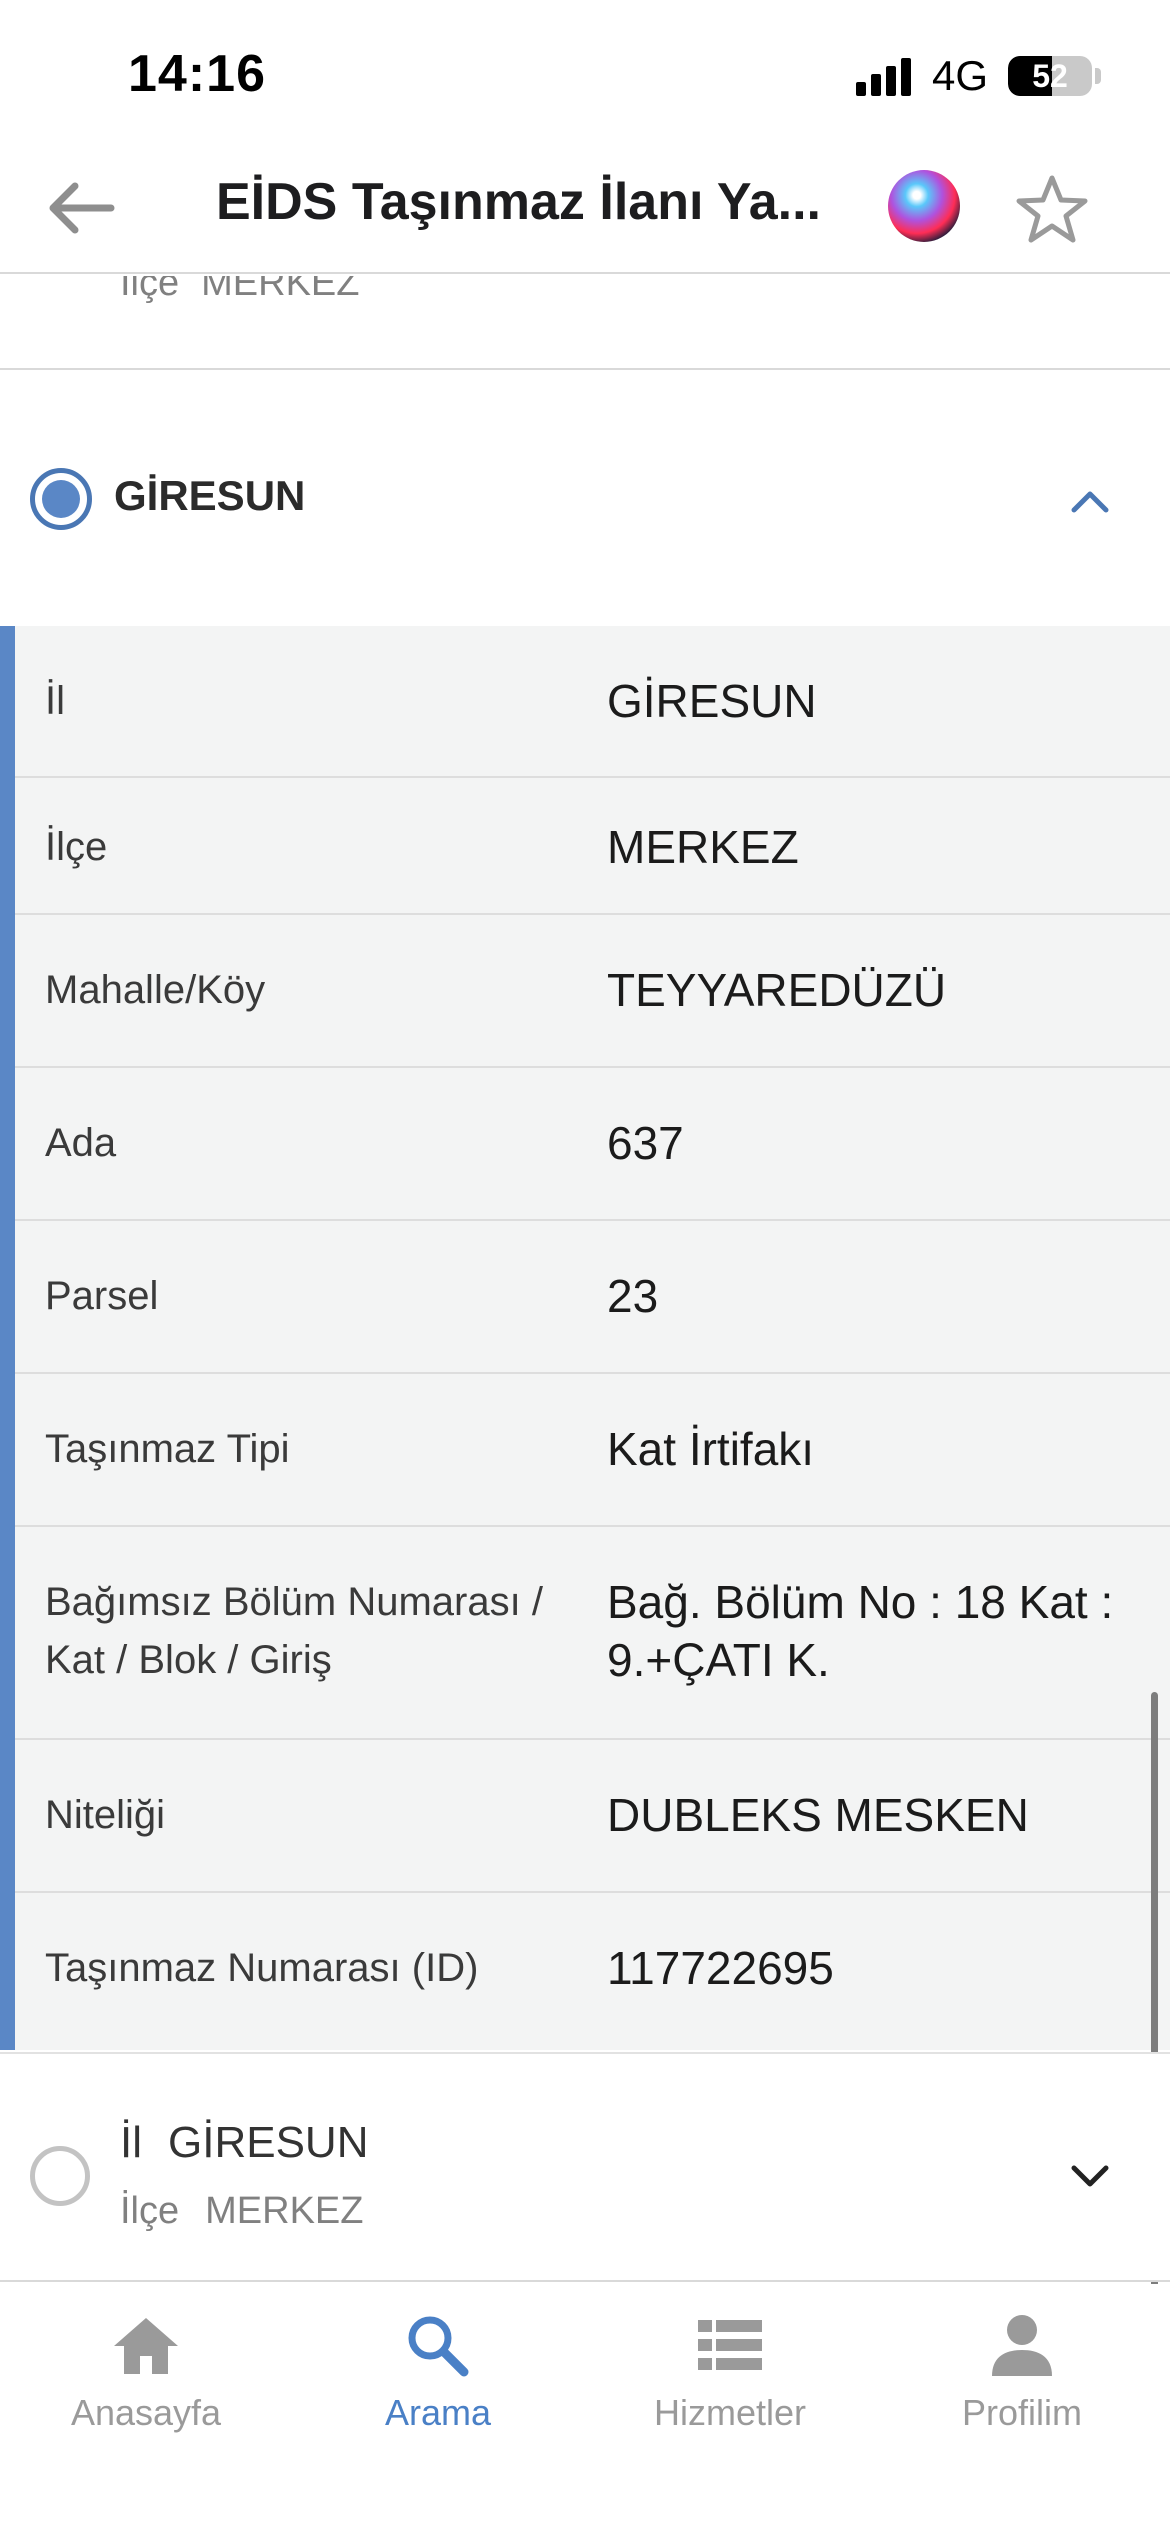 This screenshot has height=2532, width=1170. What do you see at coordinates (438, 2384) in the screenshot?
I see `tab-search: Arama` at bounding box center [438, 2384].